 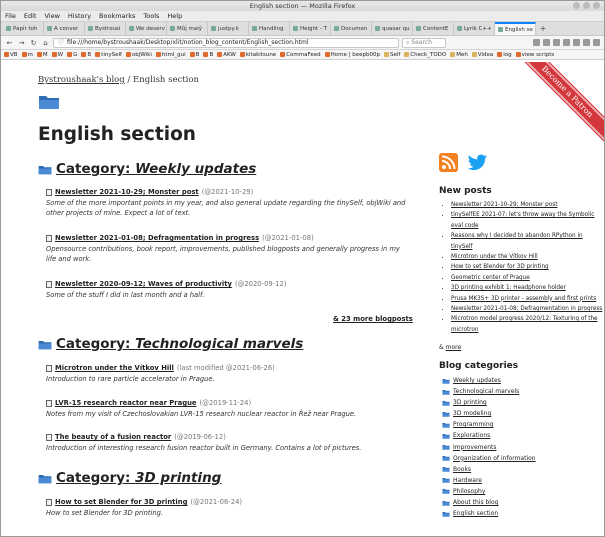 I want to click on bookmark: objWiki, so click(x=138, y=55).